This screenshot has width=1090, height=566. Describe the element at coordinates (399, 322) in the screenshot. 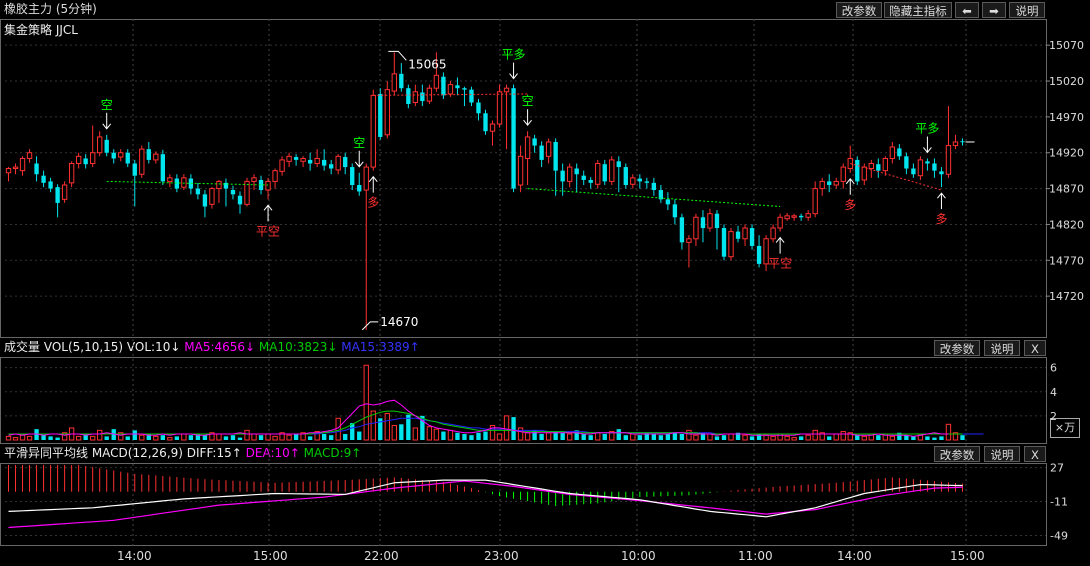

I see `low-price-label: 14670` at that location.